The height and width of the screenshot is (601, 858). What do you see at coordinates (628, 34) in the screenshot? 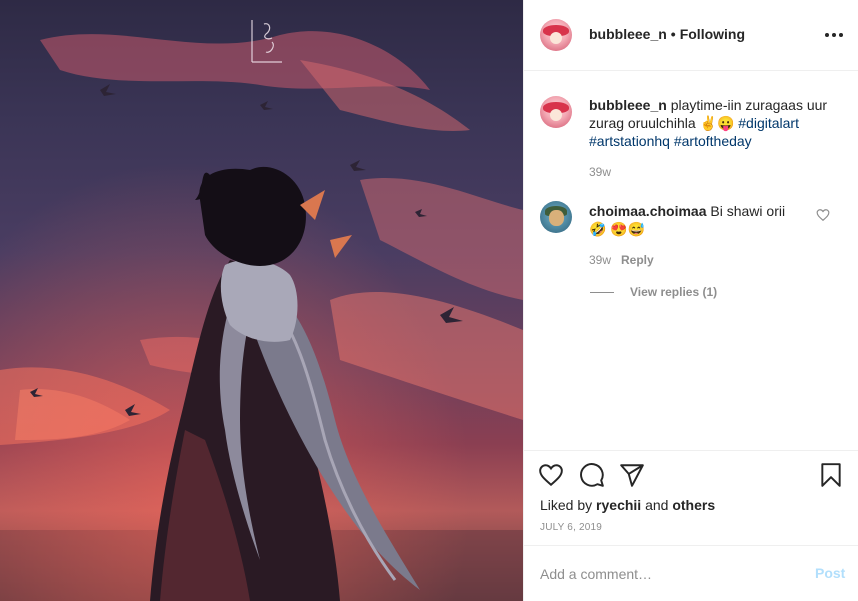
I see `author-username: bubbleee_n` at bounding box center [628, 34].